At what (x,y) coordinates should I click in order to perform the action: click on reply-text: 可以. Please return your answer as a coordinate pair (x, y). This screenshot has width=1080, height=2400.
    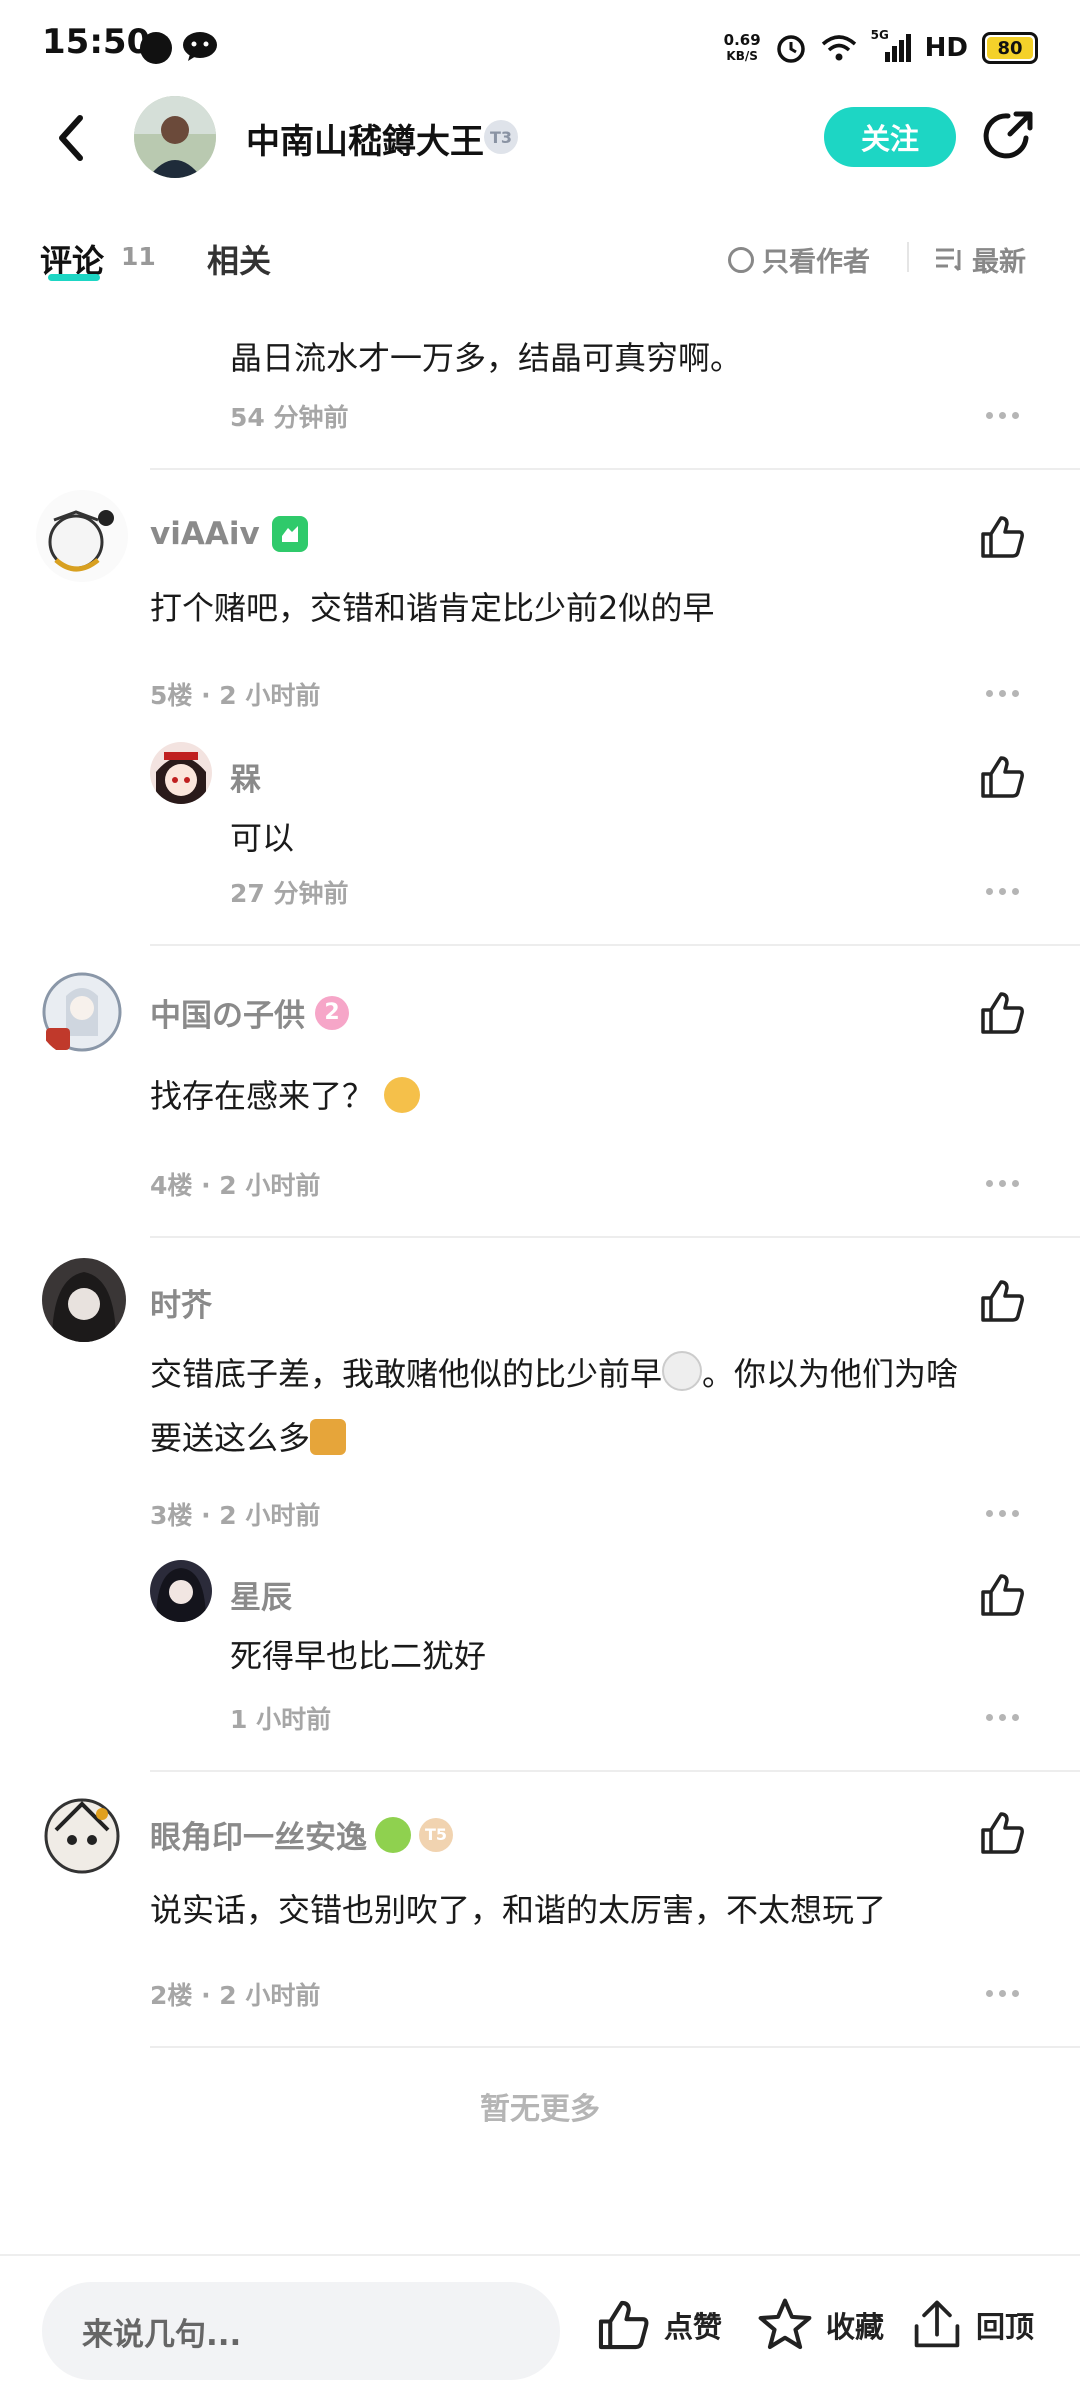
    Looking at the image, I should click on (262, 838).